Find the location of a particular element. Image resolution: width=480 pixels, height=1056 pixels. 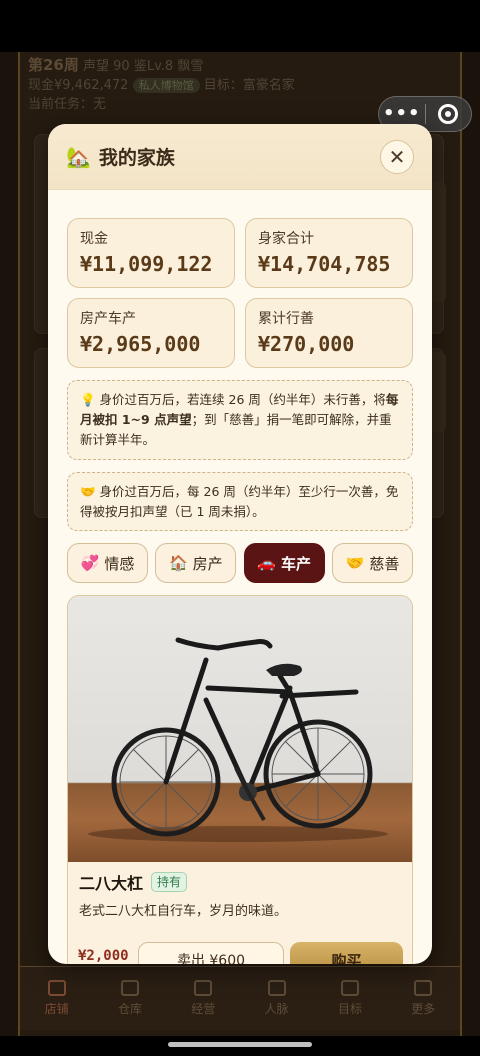

hearts-icon: 💞 is located at coordinates (90, 563).